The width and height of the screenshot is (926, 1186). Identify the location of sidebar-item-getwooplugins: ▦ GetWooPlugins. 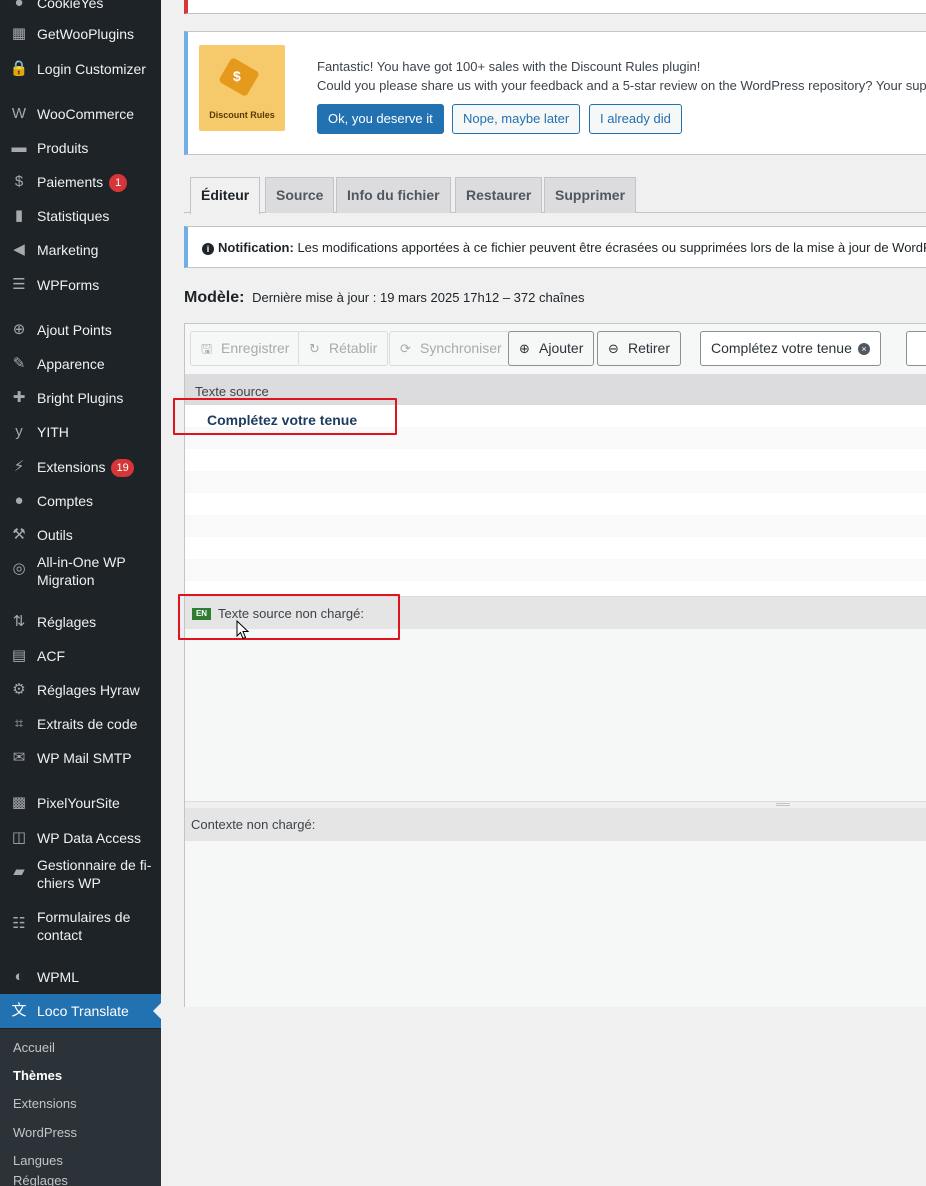
(80, 34).